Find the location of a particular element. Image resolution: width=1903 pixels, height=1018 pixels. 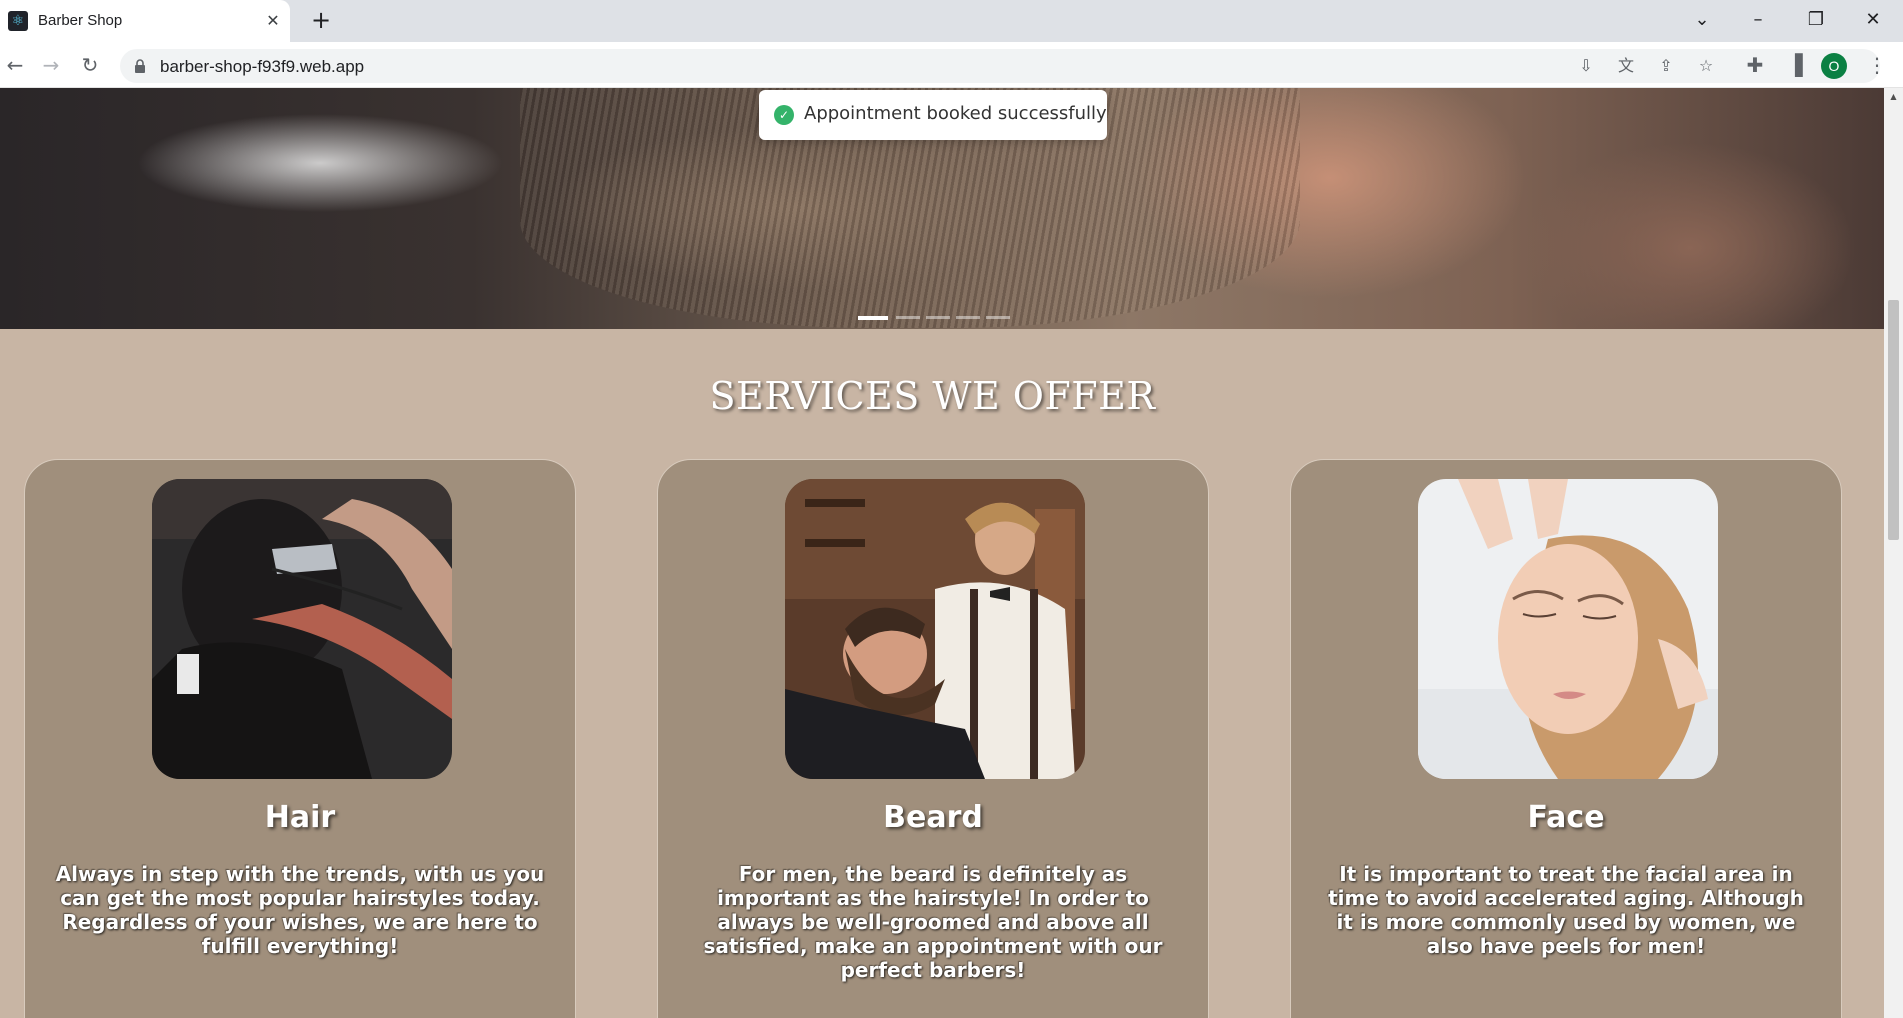

react-icon: ⚛ is located at coordinates (18, 21).